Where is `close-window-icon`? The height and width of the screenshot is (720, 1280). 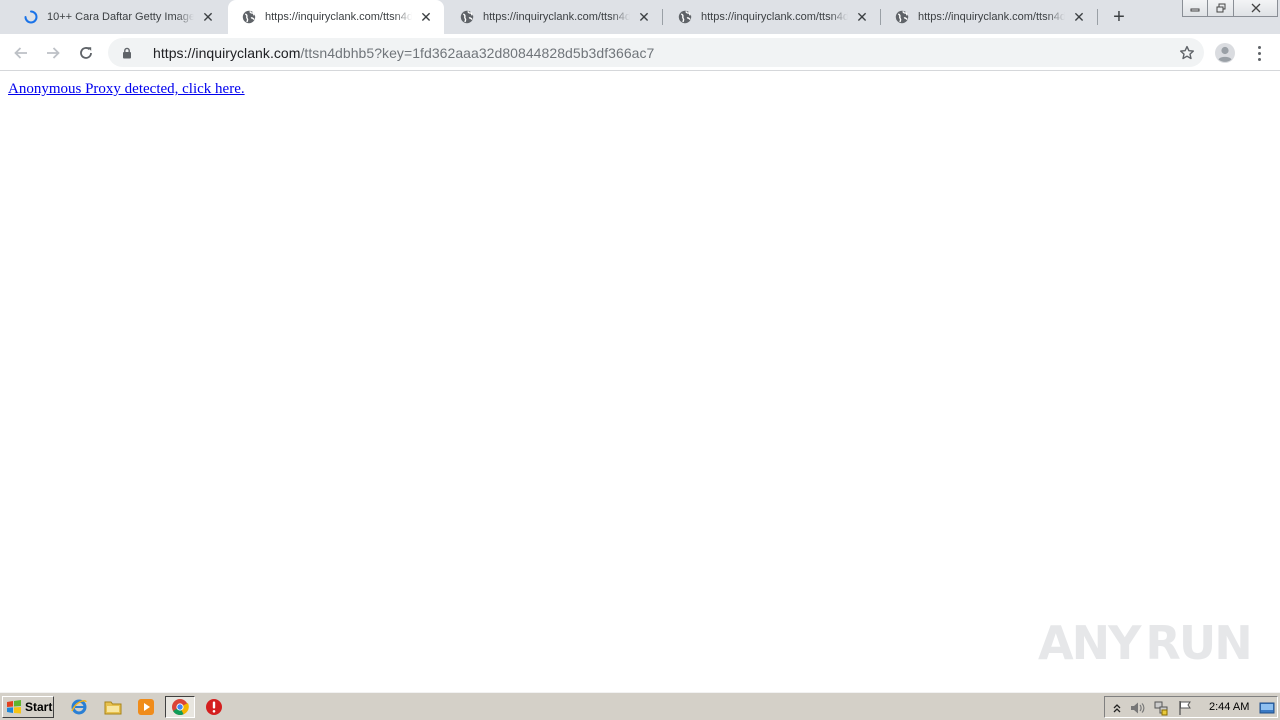
close-window-icon is located at coordinates (1255, 8).